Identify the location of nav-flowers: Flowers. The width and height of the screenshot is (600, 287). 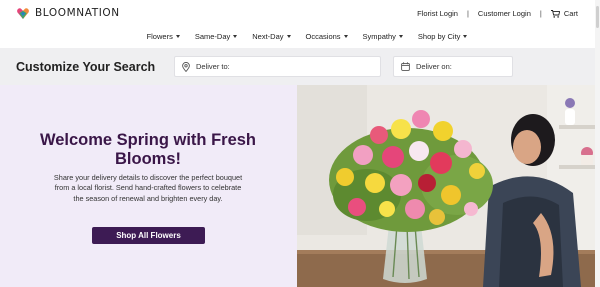
(163, 36).